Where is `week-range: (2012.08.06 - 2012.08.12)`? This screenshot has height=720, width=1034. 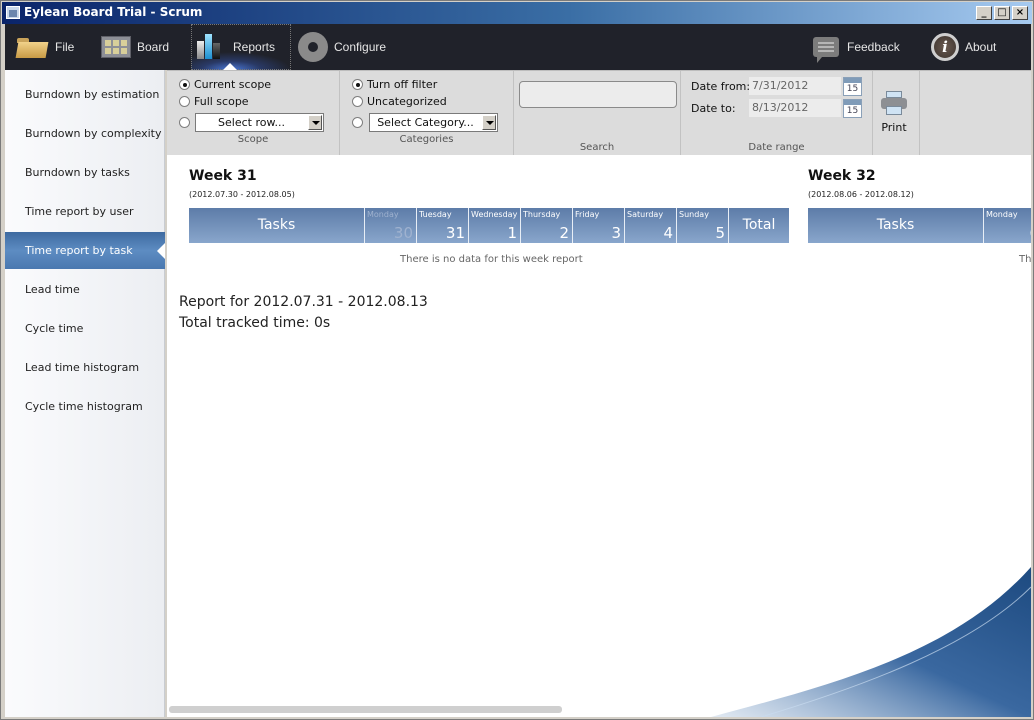
week-range: (2012.08.06 - 2012.08.12) is located at coordinates (861, 194).